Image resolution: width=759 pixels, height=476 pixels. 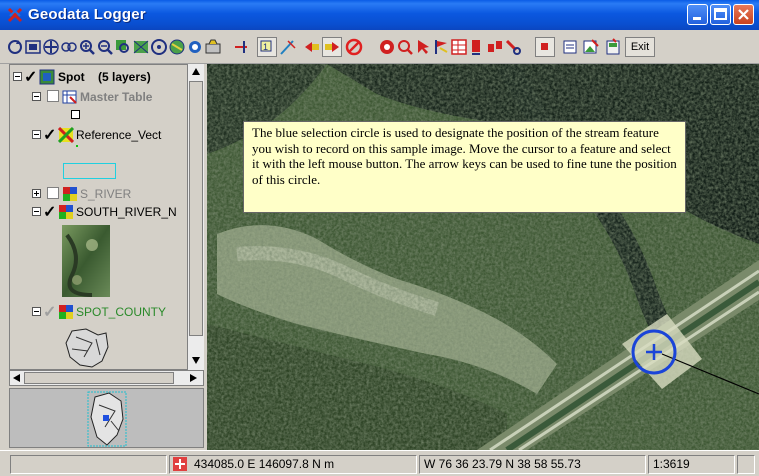 What do you see at coordinates (746, 464) in the screenshot?
I see `status-extra` at bounding box center [746, 464].